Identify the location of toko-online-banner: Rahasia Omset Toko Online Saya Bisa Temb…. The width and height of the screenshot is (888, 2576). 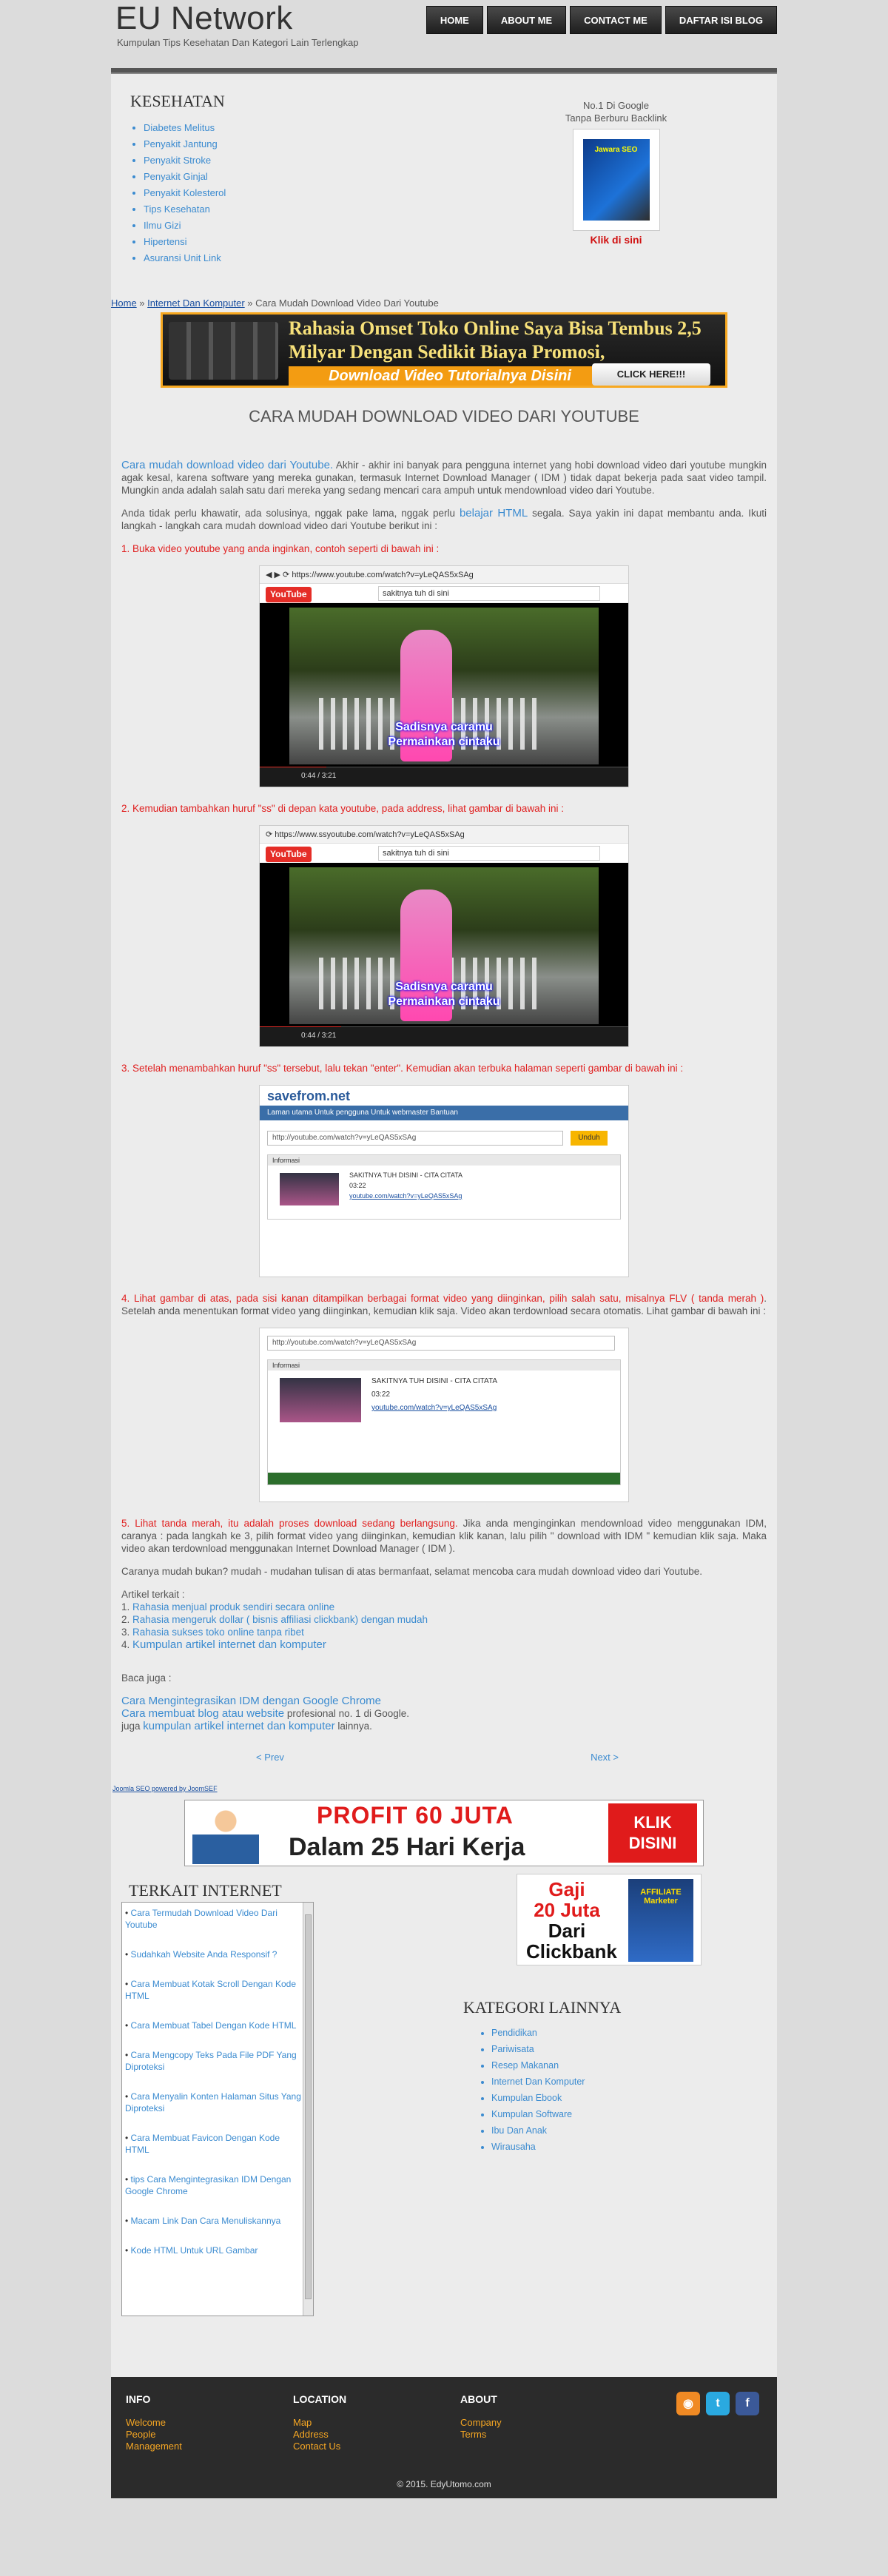
(444, 350).